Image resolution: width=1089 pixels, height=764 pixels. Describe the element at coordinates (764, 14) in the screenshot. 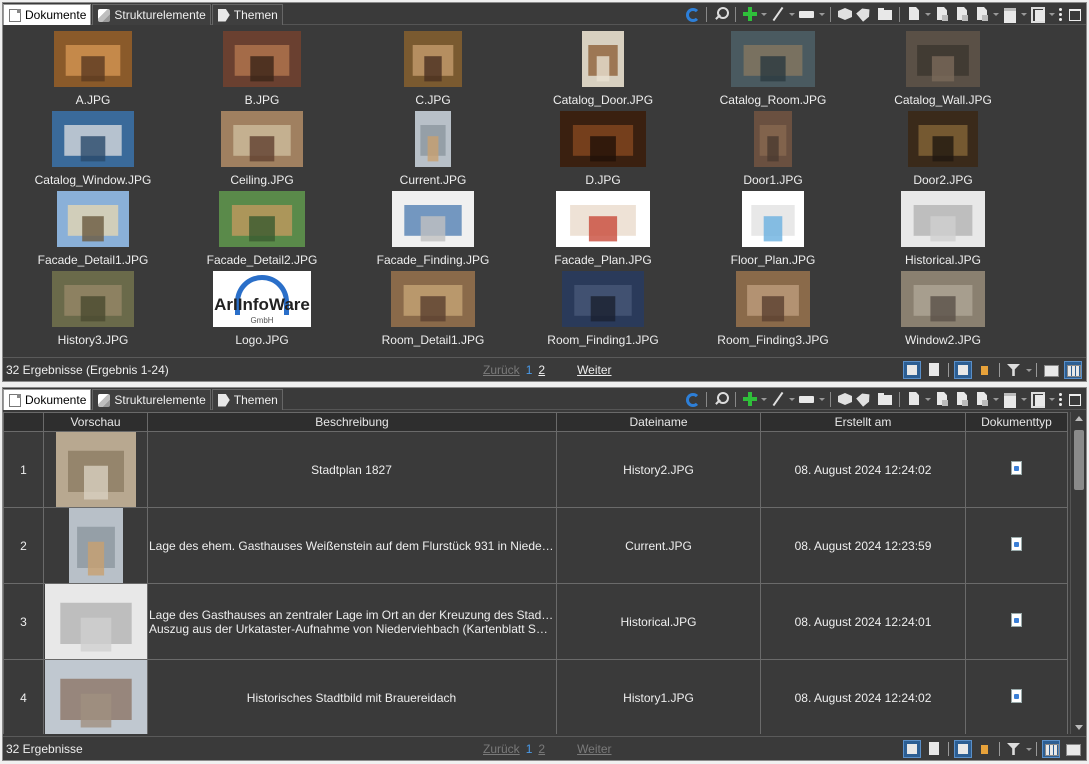

I see `add-dropdown` at that location.